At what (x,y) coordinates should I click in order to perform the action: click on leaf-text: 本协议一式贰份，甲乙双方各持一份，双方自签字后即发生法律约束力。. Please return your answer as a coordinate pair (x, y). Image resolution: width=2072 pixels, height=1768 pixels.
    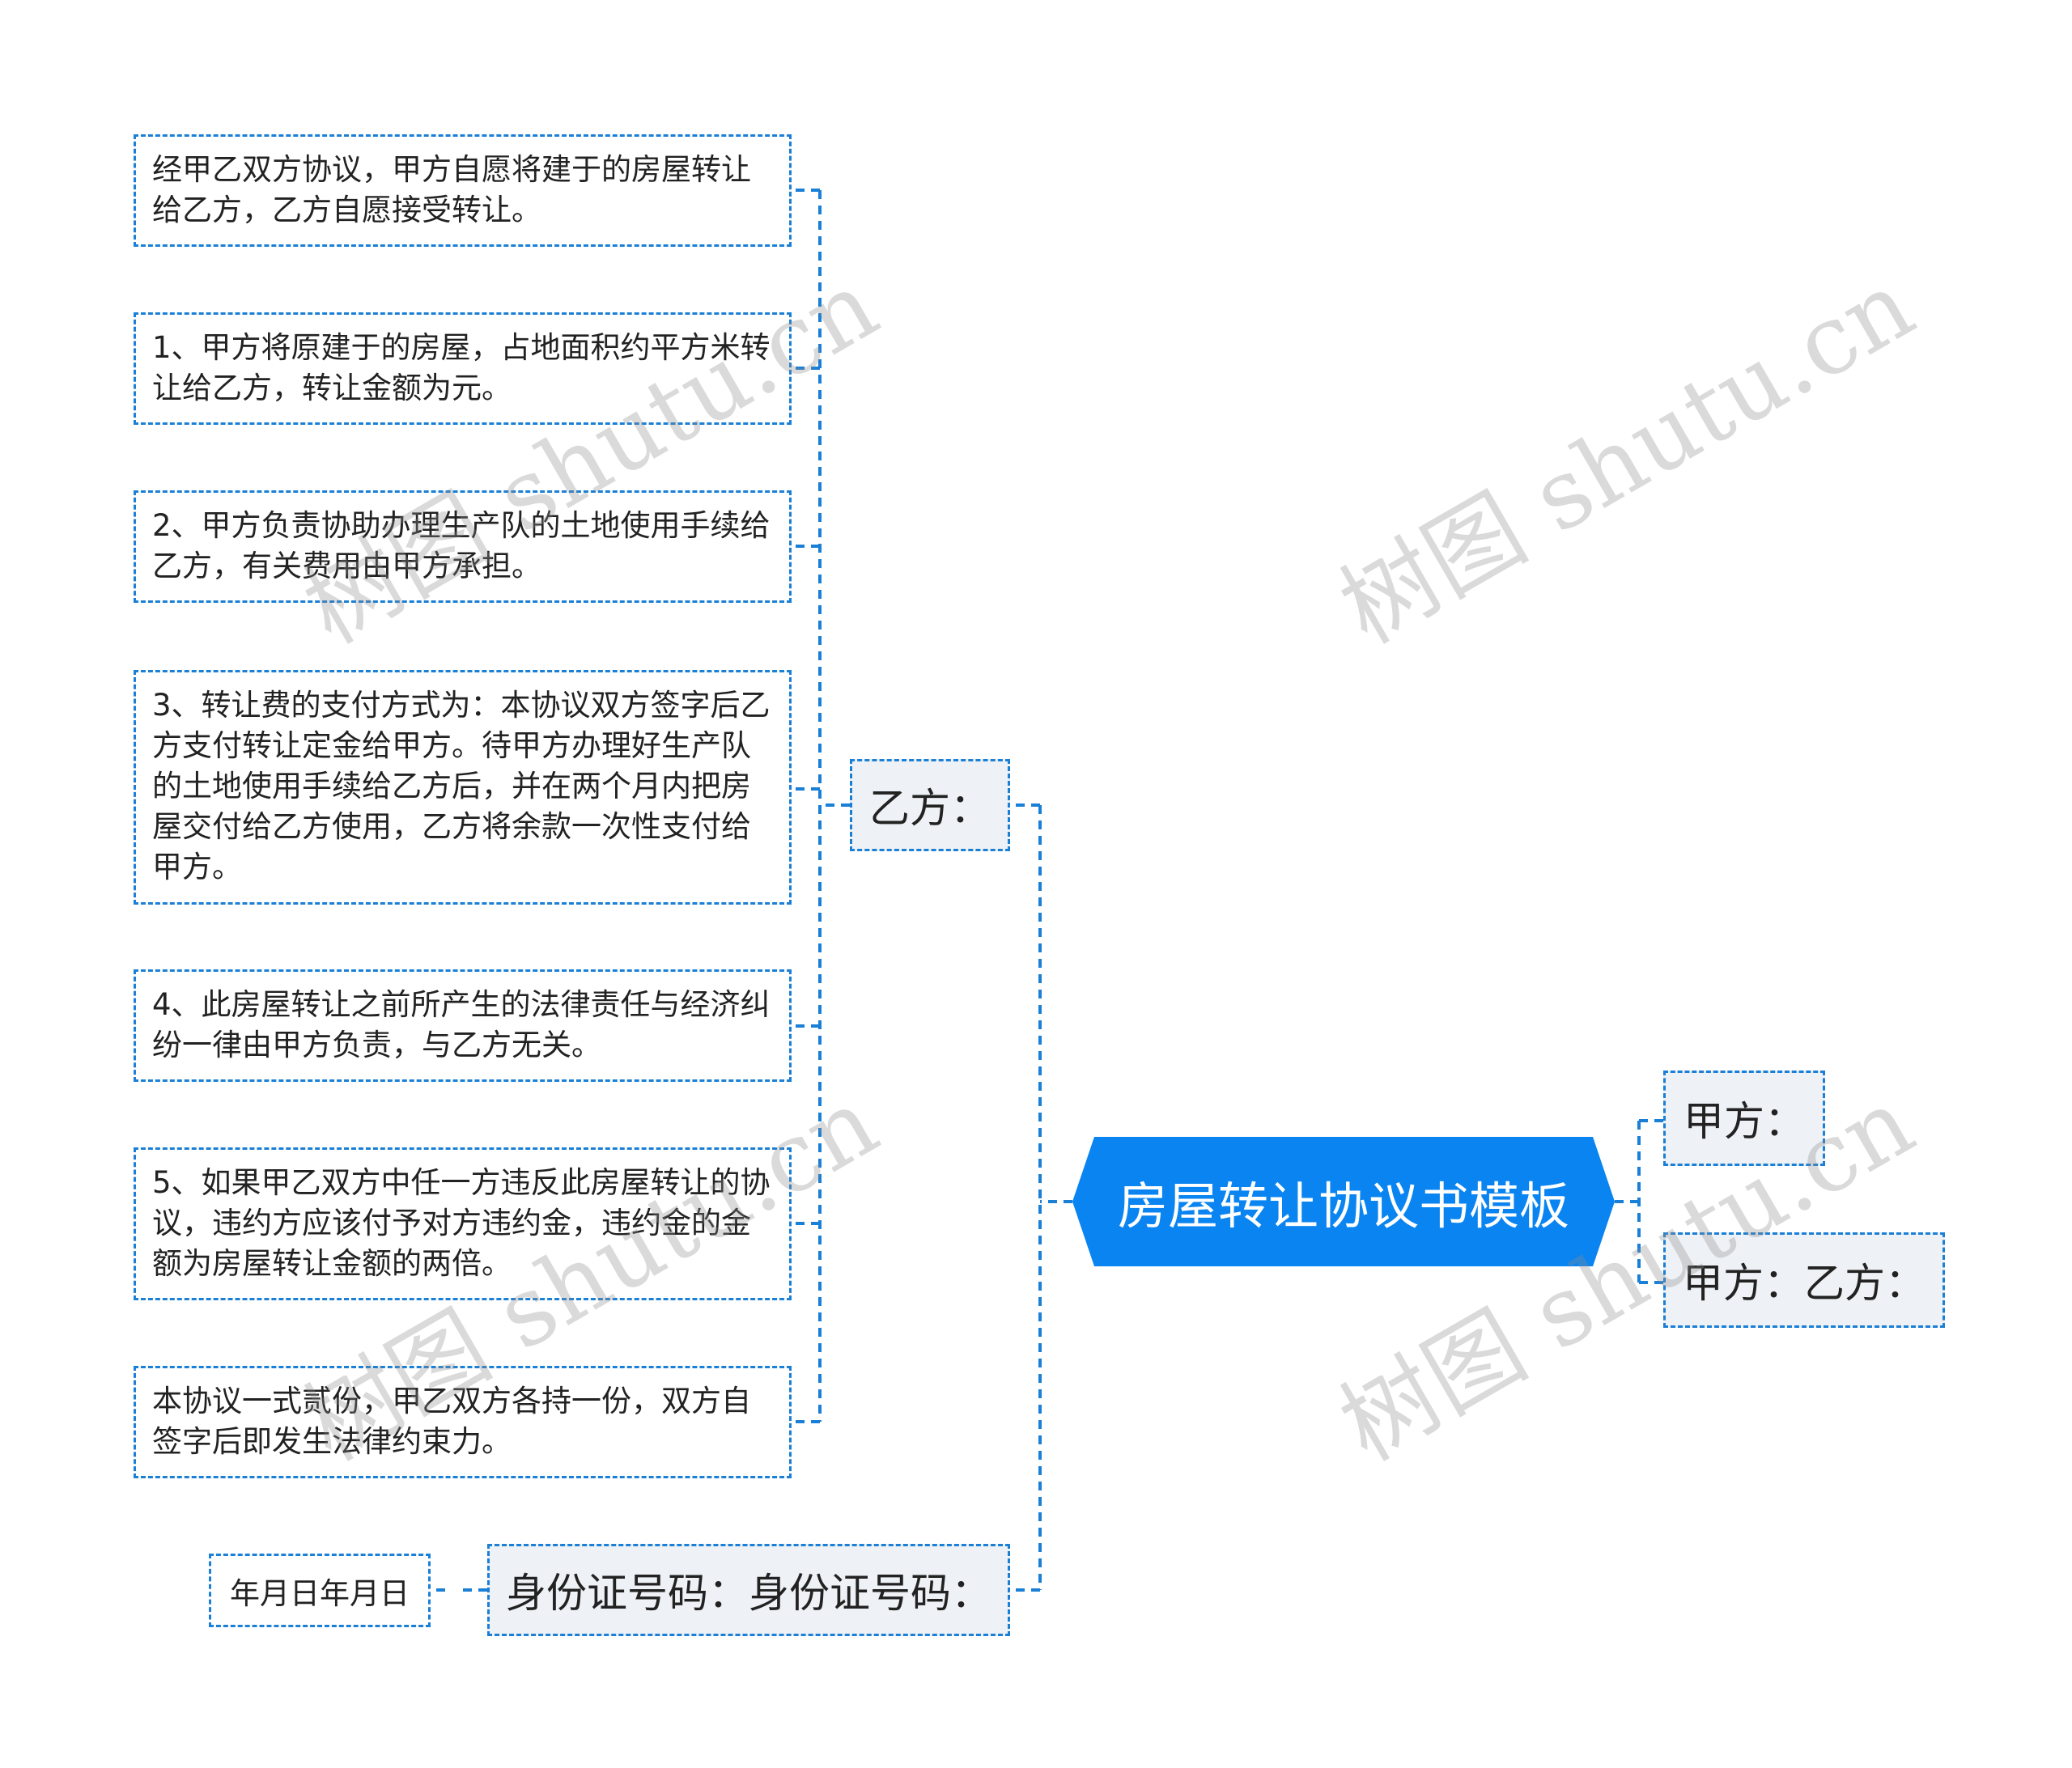
    Looking at the image, I should click on (451, 1421).